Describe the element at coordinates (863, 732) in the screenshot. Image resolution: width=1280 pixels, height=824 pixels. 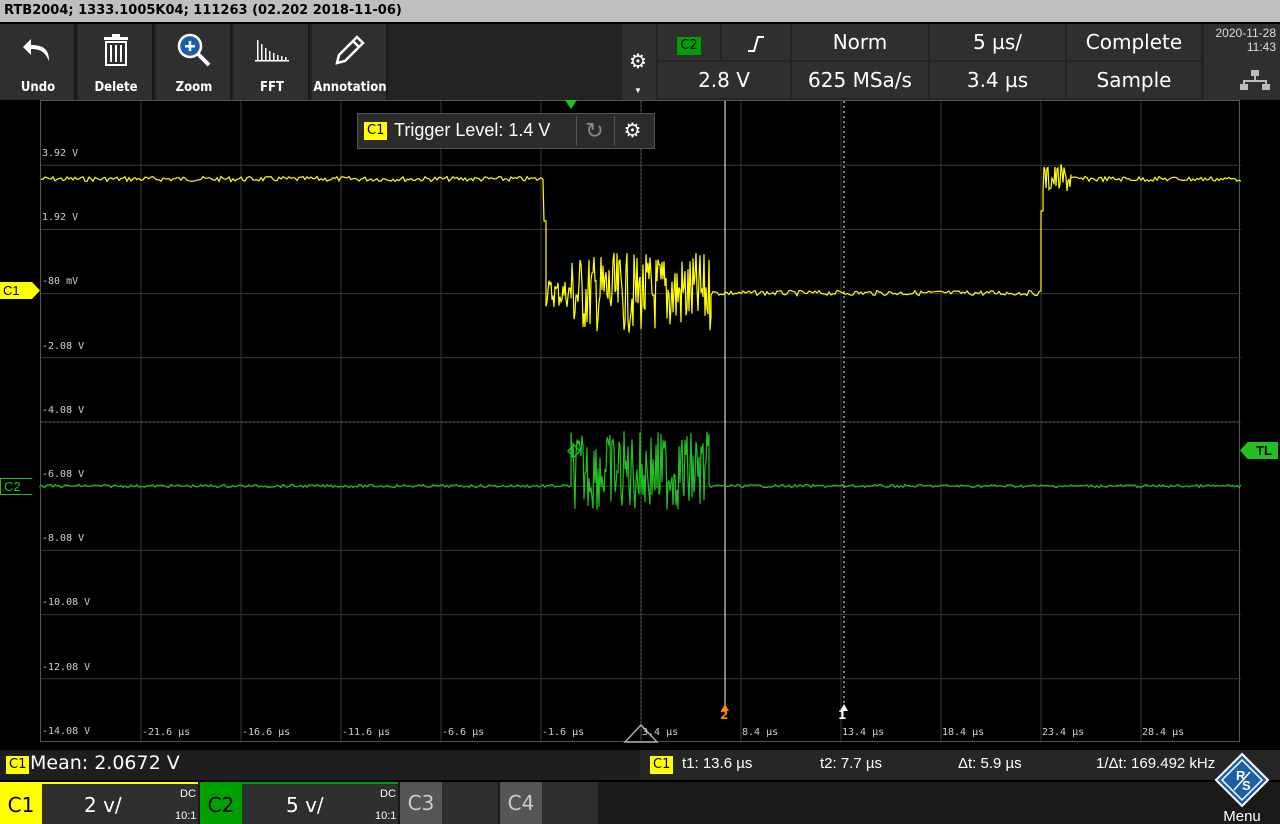
I see `x-axis-label: 13.4 µs` at that location.